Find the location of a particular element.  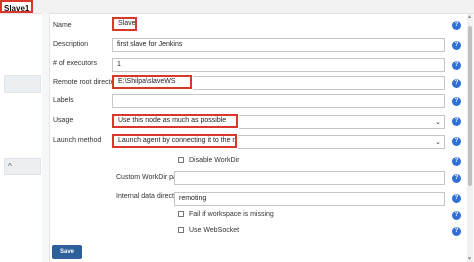

disable-workdir-label: Disable WorkDir is located at coordinates (214, 160).